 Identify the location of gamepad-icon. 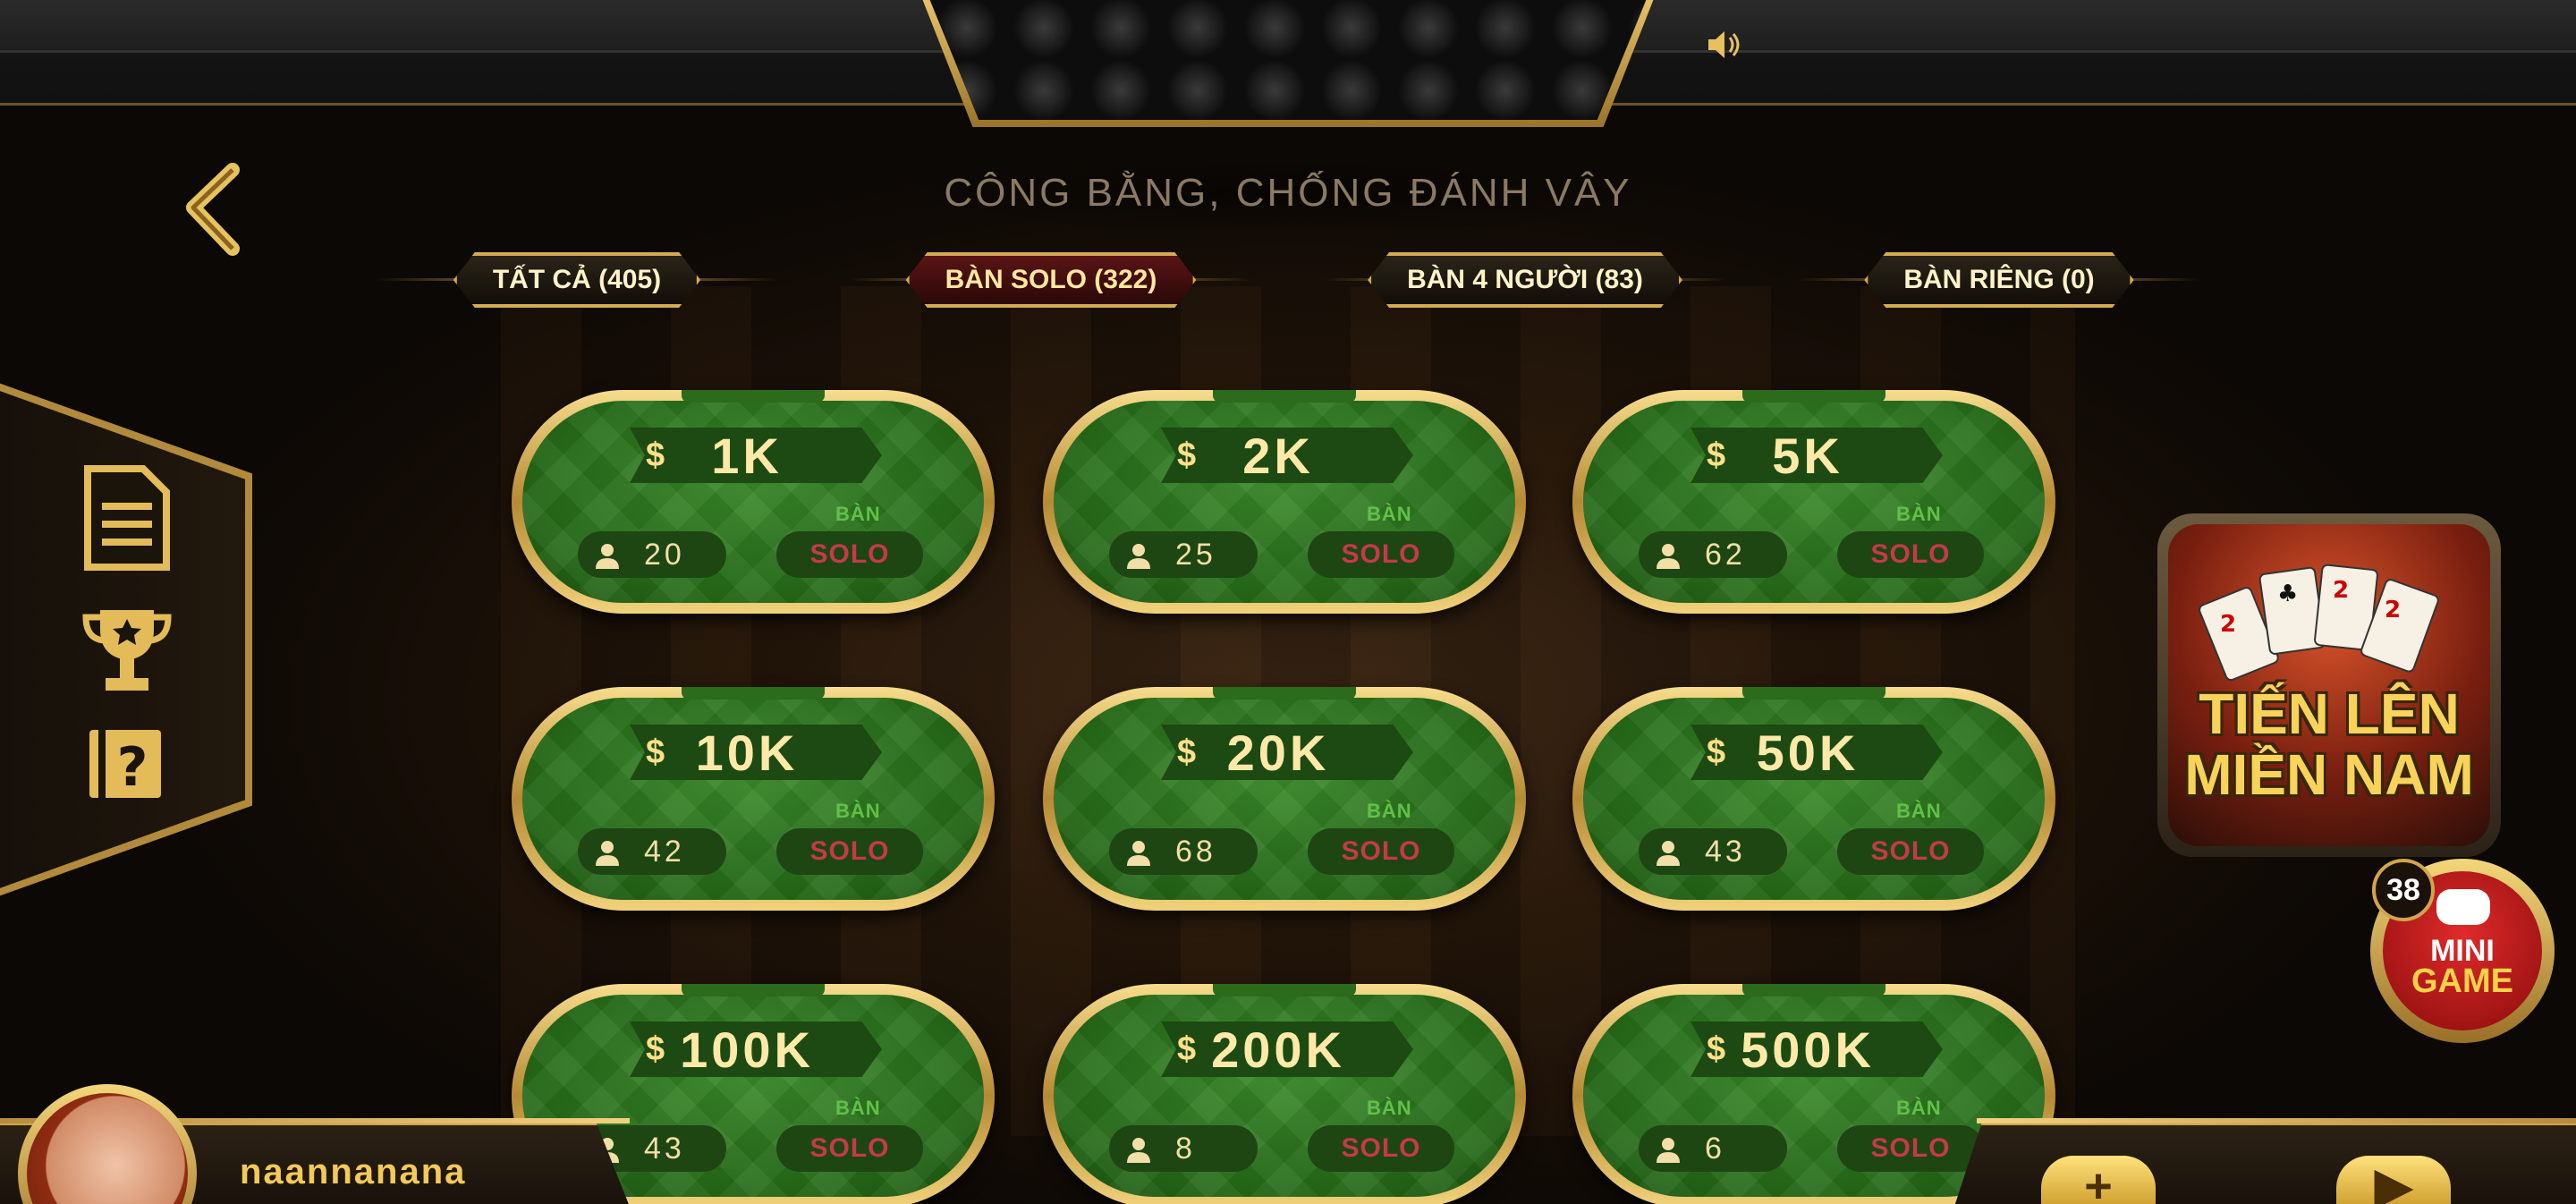
(2463, 907).